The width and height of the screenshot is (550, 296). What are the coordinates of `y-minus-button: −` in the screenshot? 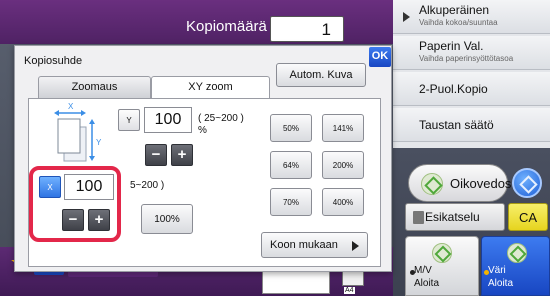 It's located at (156, 155).